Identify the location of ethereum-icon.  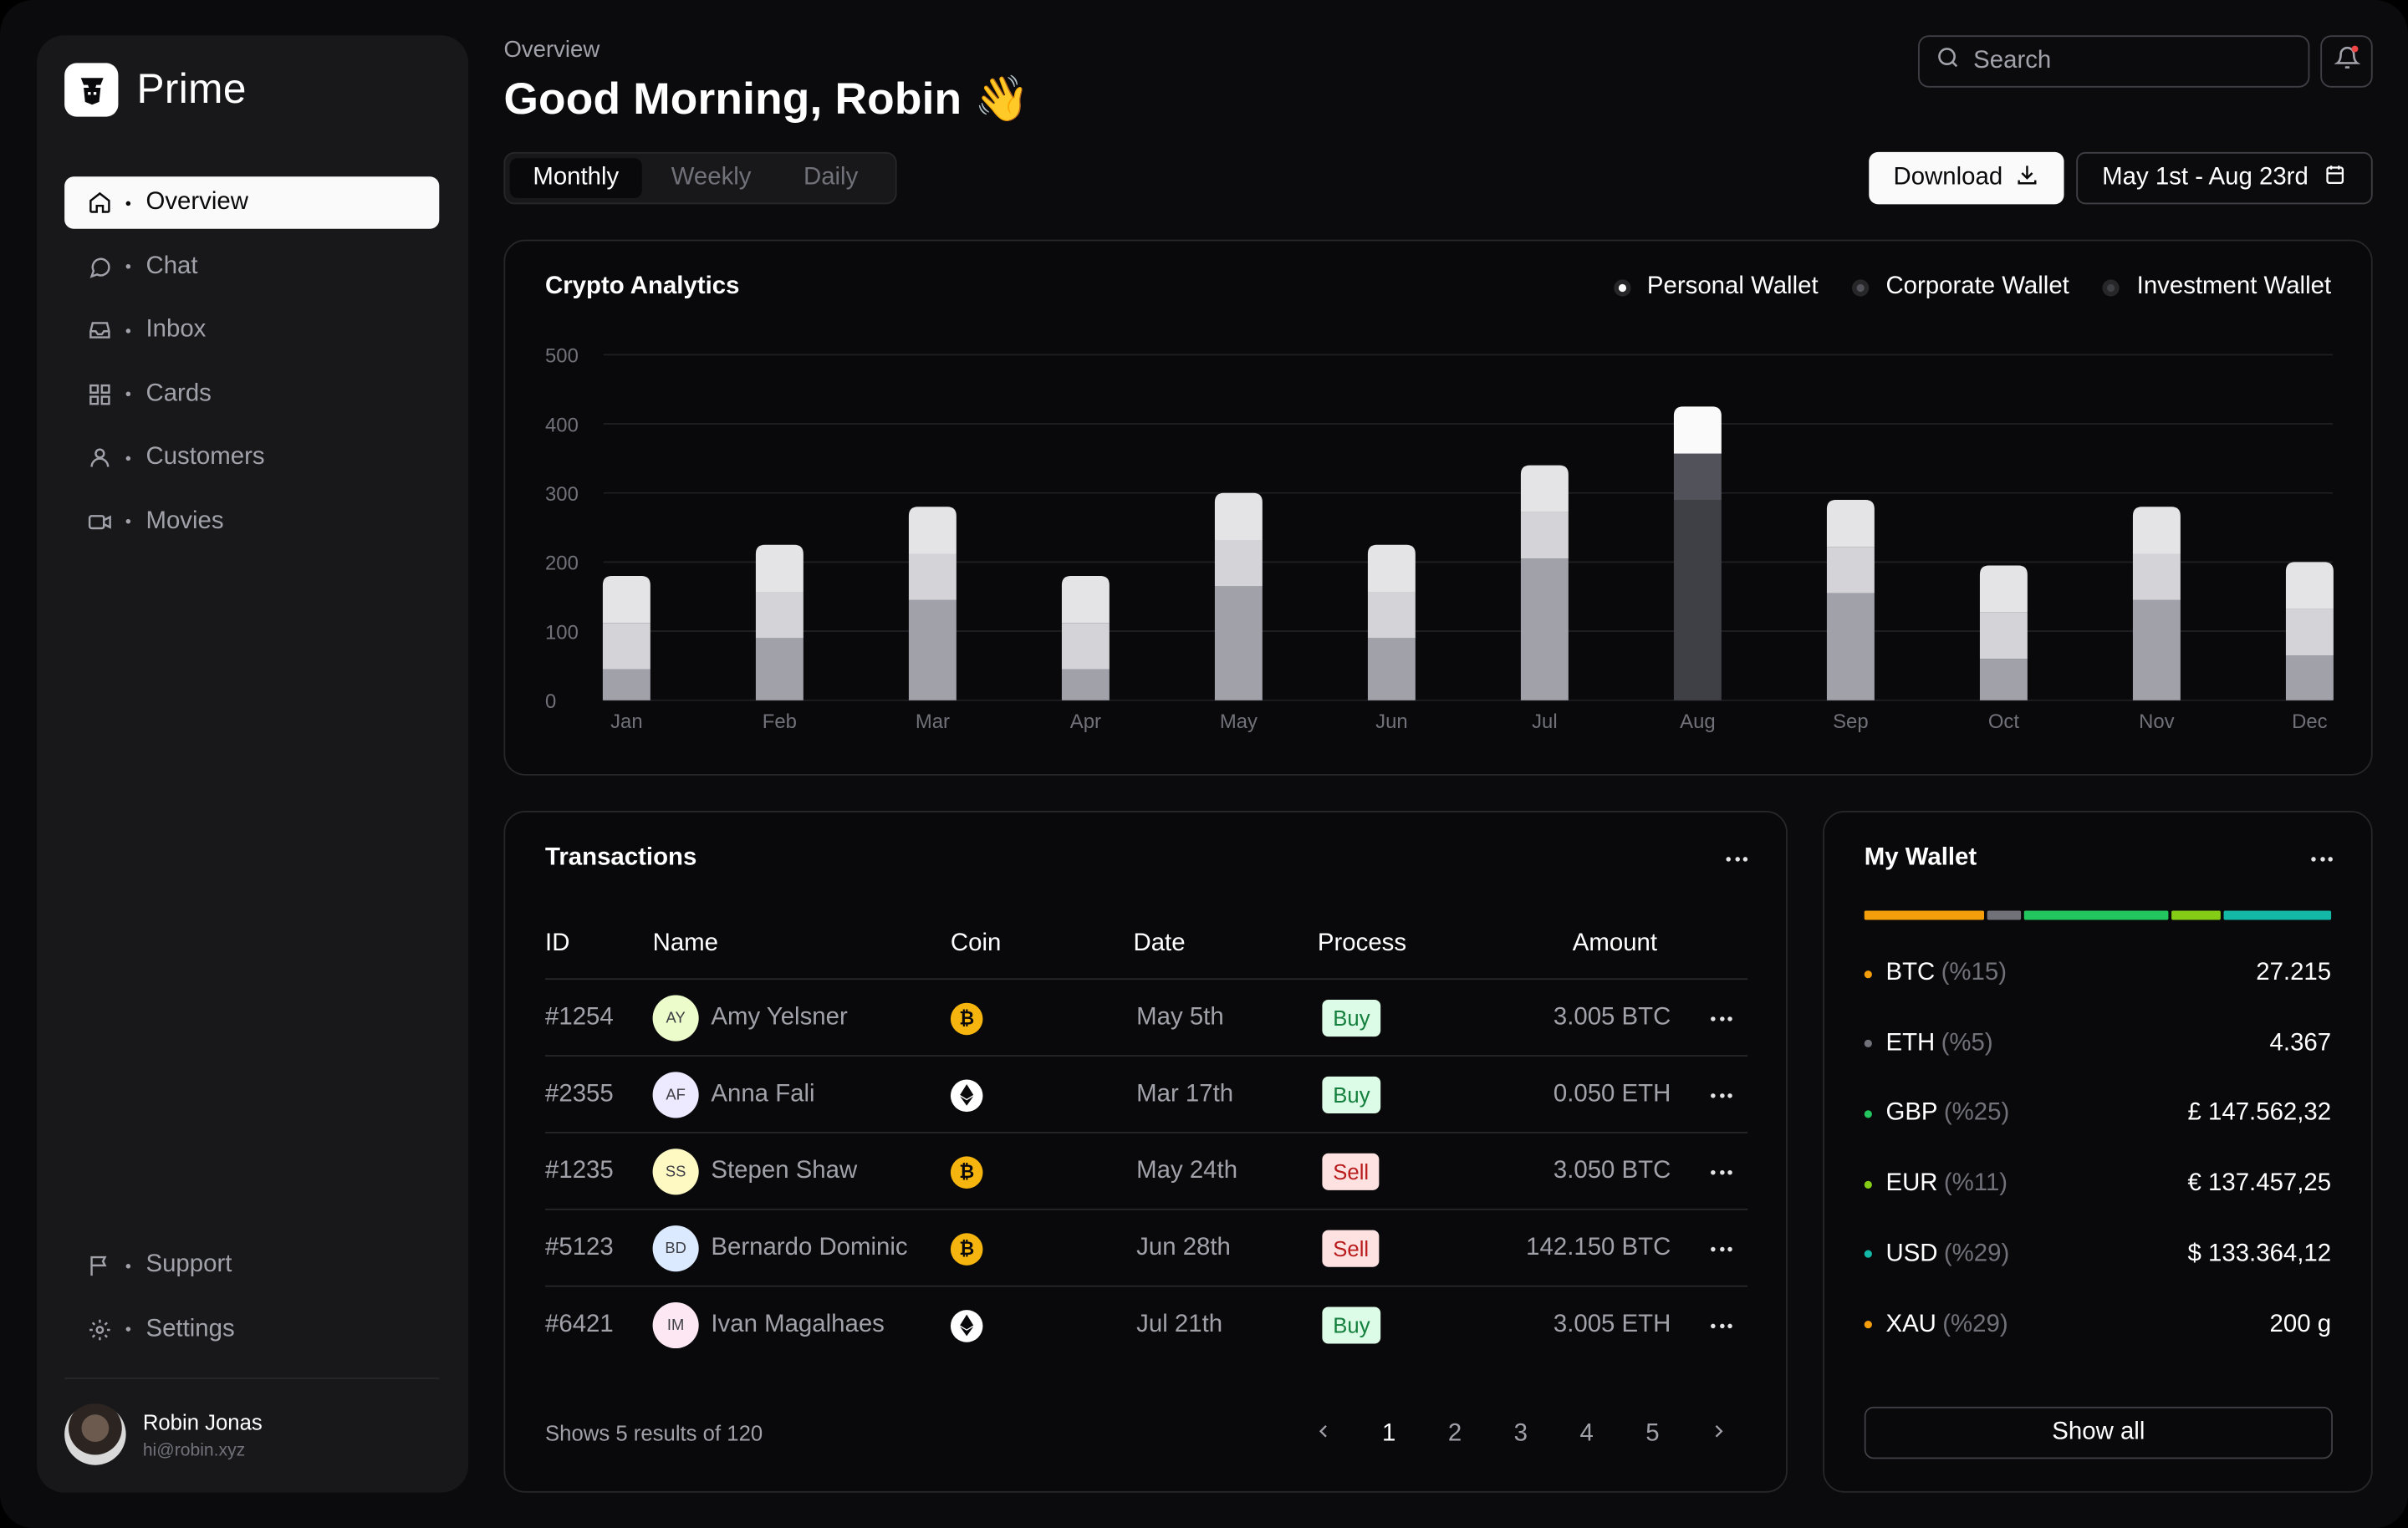
(966, 1095).